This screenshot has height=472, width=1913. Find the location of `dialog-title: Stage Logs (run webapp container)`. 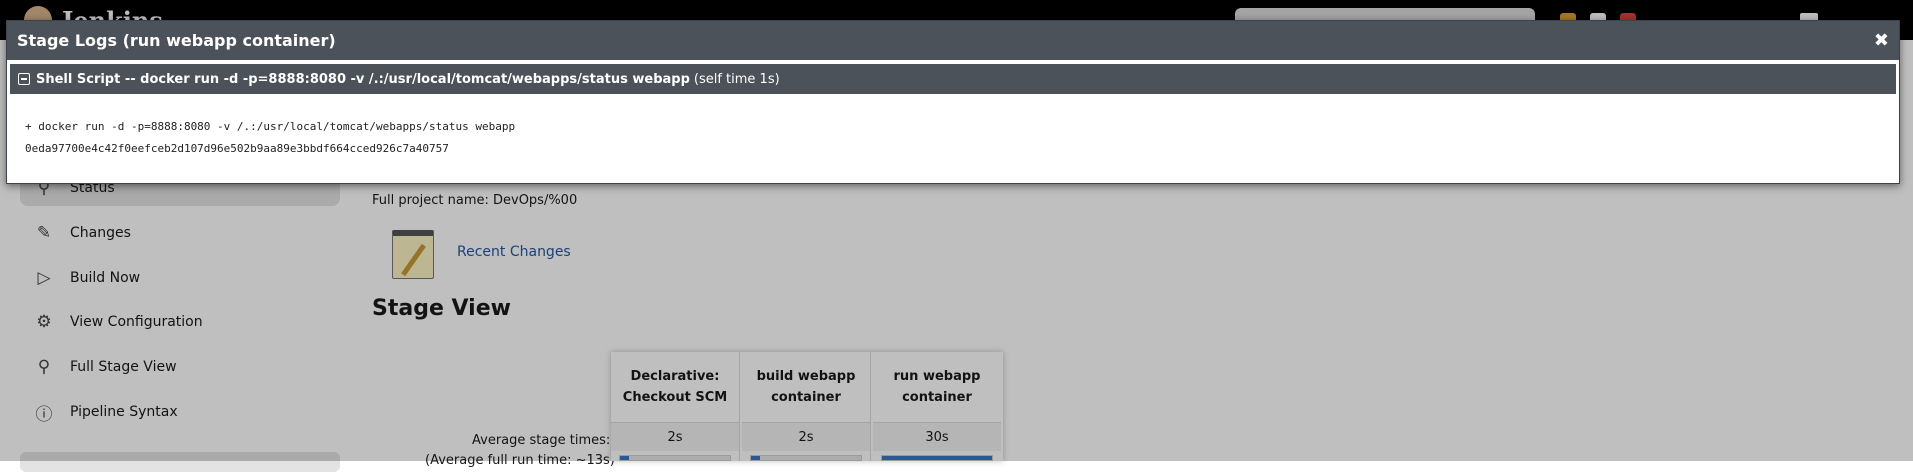

dialog-title: Stage Logs (run webapp container) is located at coordinates (176, 40).